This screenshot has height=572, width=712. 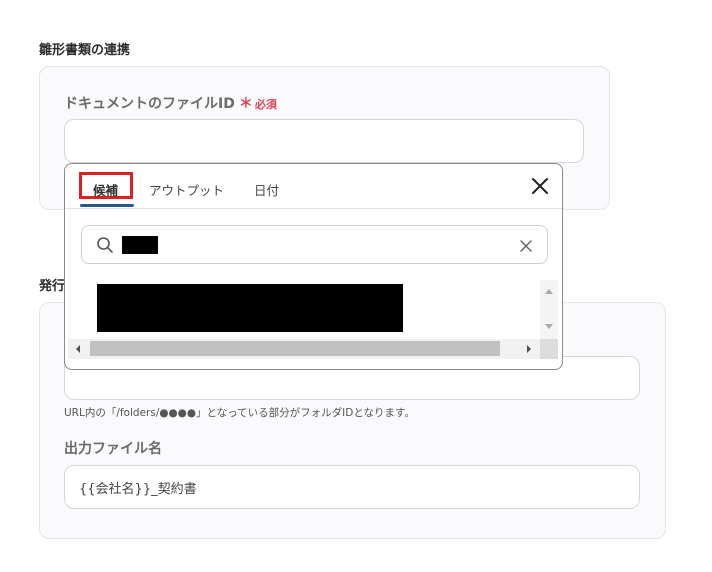 What do you see at coordinates (250, 308) in the screenshot?
I see `suggestion-item-redacted` at bounding box center [250, 308].